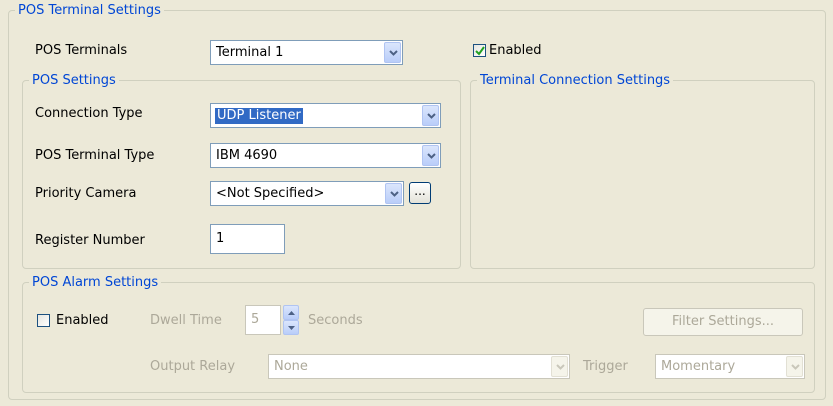 Image resolution: width=833 pixels, height=406 pixels. What do you see at coordinates (250, 52) in the screenshot?
I see `pos-terminals-value: Terminal 1` at bounding box center [250, 52].